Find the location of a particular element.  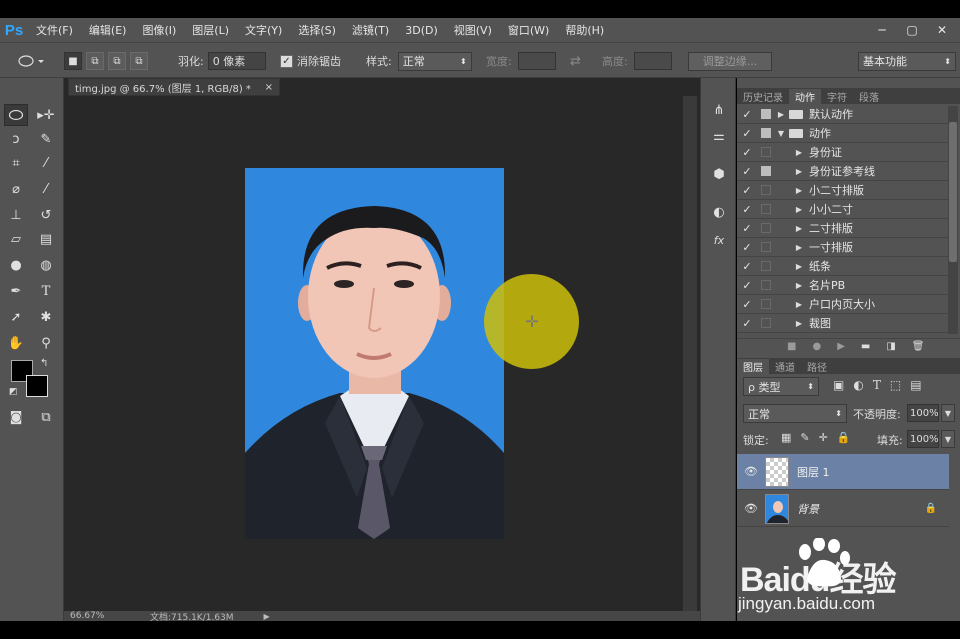

3d-cube-icon: ⬢ is located at coordinates (719, 174).